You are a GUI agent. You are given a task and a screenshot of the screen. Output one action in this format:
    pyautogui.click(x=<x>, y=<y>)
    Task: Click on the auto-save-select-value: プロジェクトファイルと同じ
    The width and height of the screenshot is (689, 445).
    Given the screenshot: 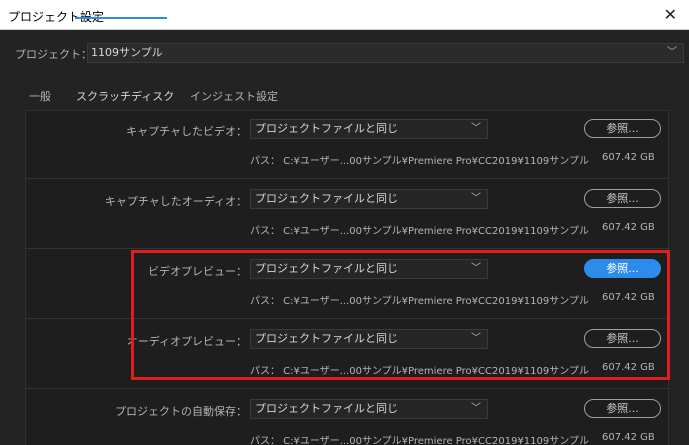 What is the action you would take?
    pyautogui.click(x=326, y=408)
    